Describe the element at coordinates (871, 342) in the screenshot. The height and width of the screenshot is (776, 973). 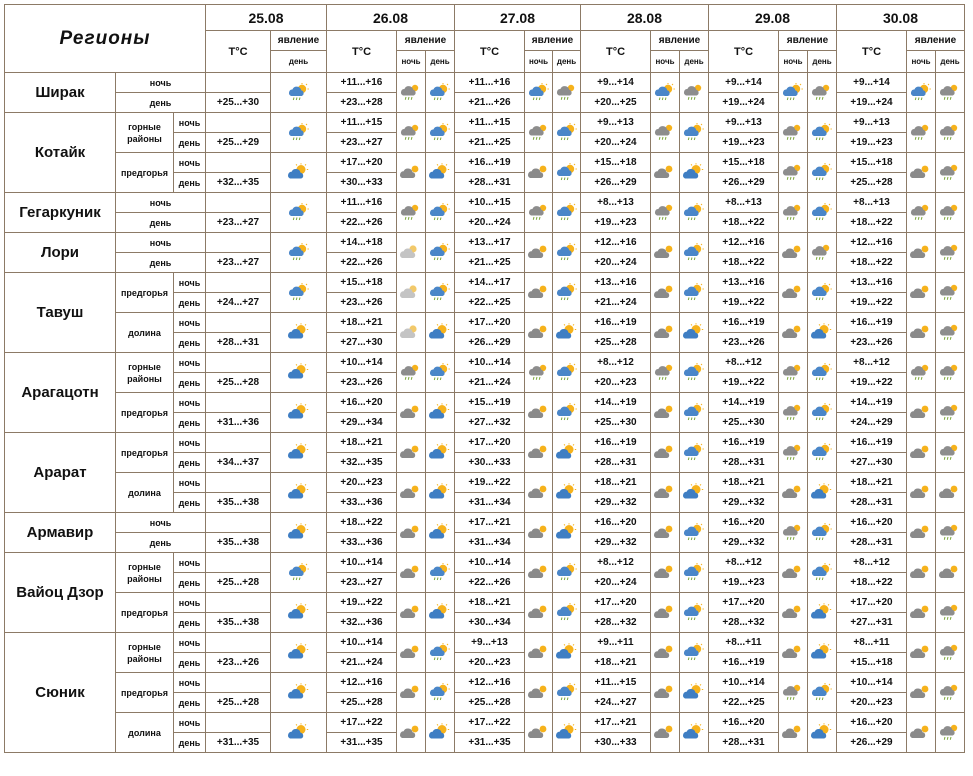
I see `temp-day: +23...+26` at that location.